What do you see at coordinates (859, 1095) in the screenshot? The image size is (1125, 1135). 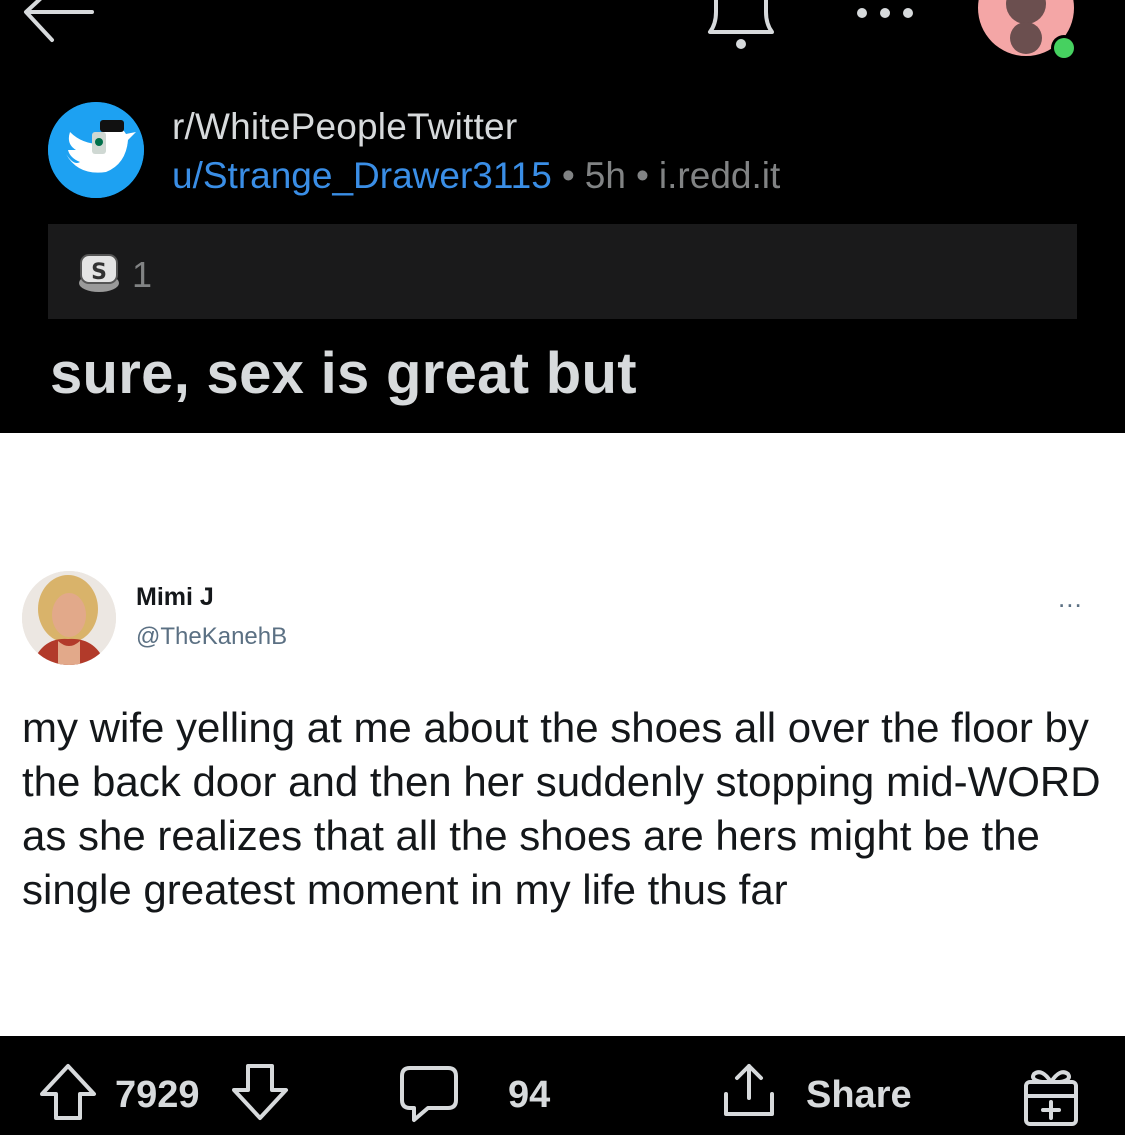 I see `share-label: Share` at bounding box center [859, 1095].